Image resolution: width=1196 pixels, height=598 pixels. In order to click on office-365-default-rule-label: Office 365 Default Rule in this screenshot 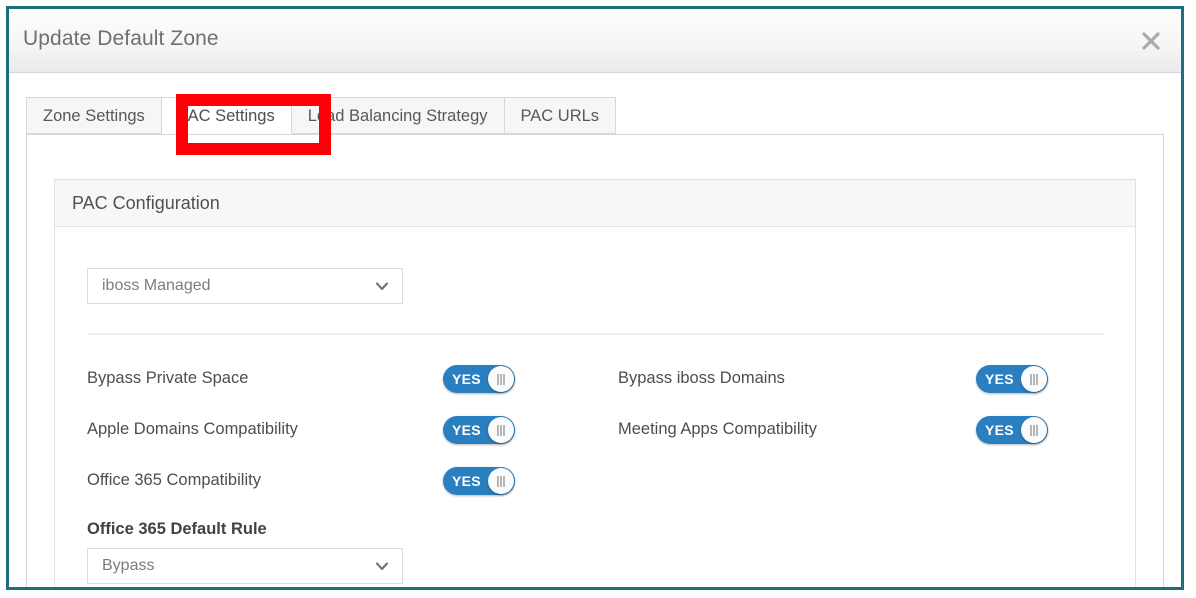, I will do `click(177, 529)`.